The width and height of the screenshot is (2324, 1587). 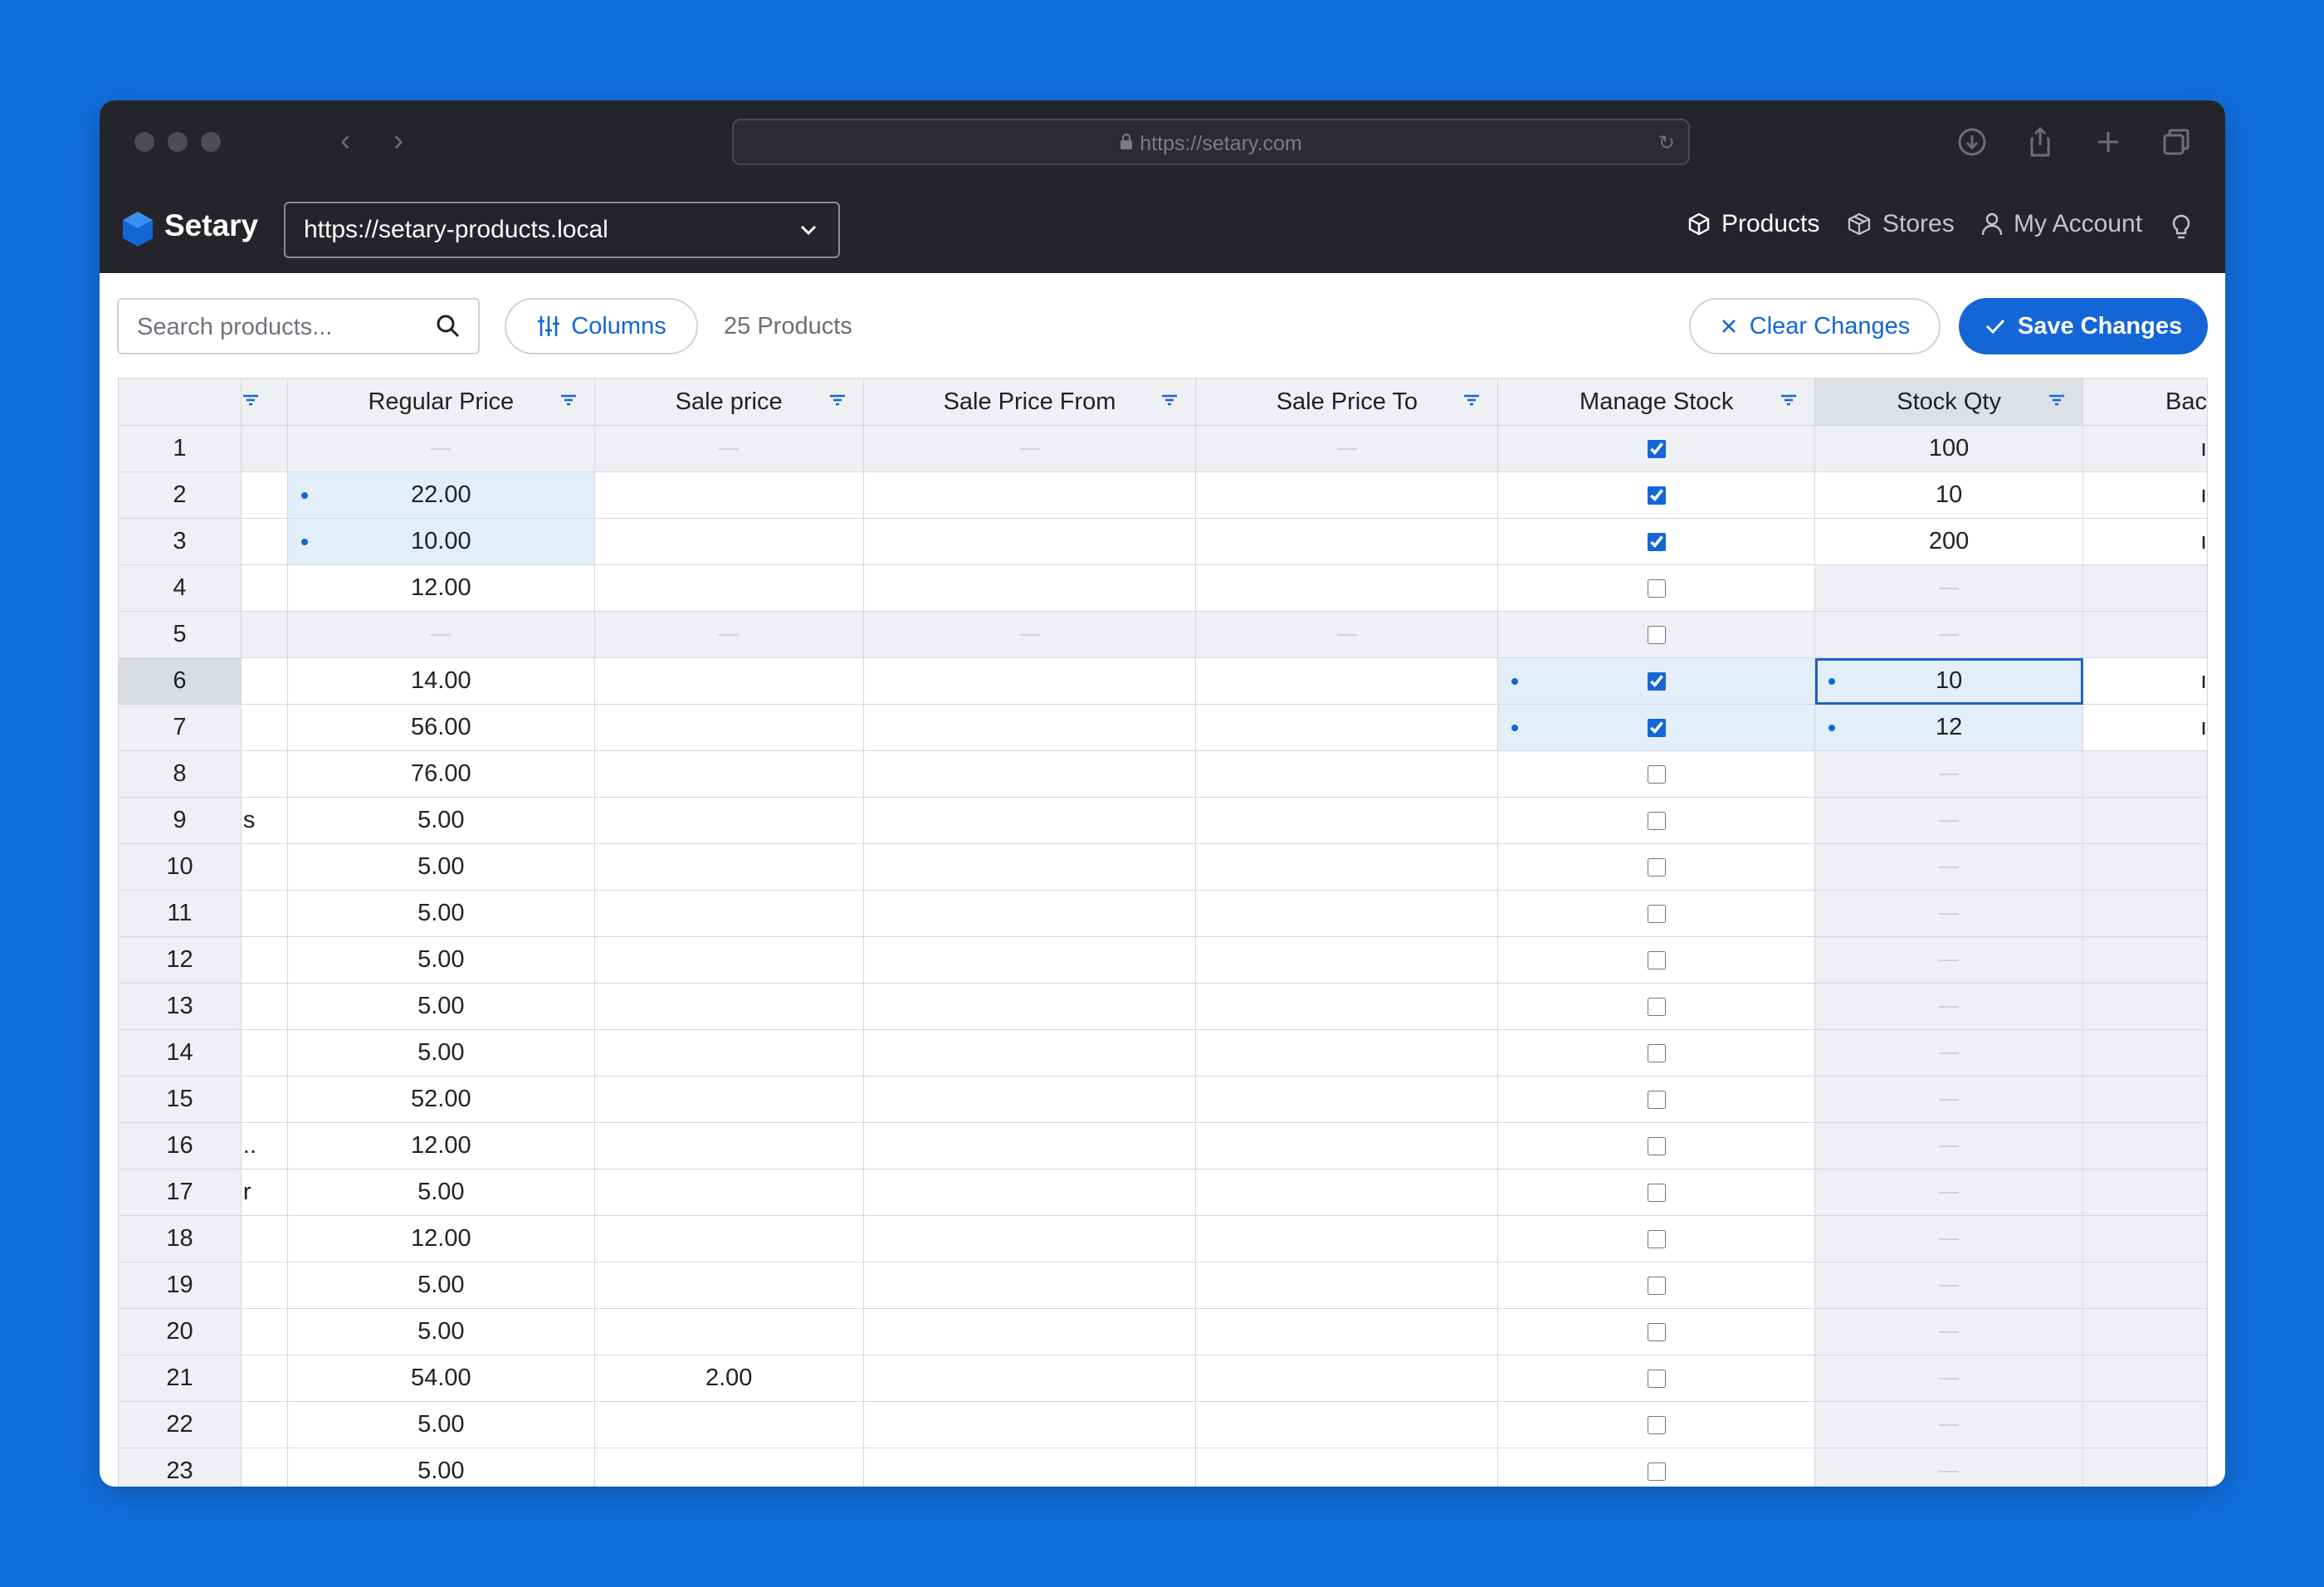 I want to click on column-header-stock-qty: Stock Qty, so click(x=1949, y=402).